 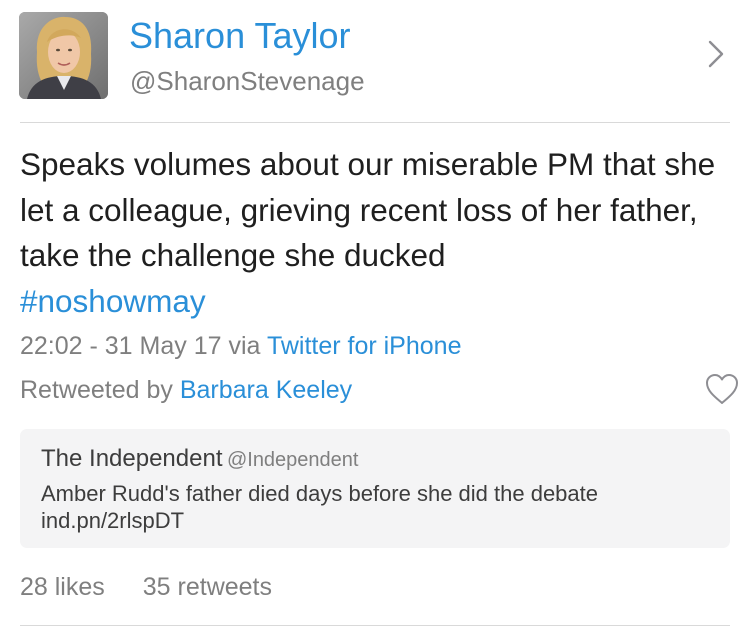 What do you see at coordinates (113, 301) in the screenshot?
I see `hashtag-link: #noshowmay` at bounding box center [113, 301].